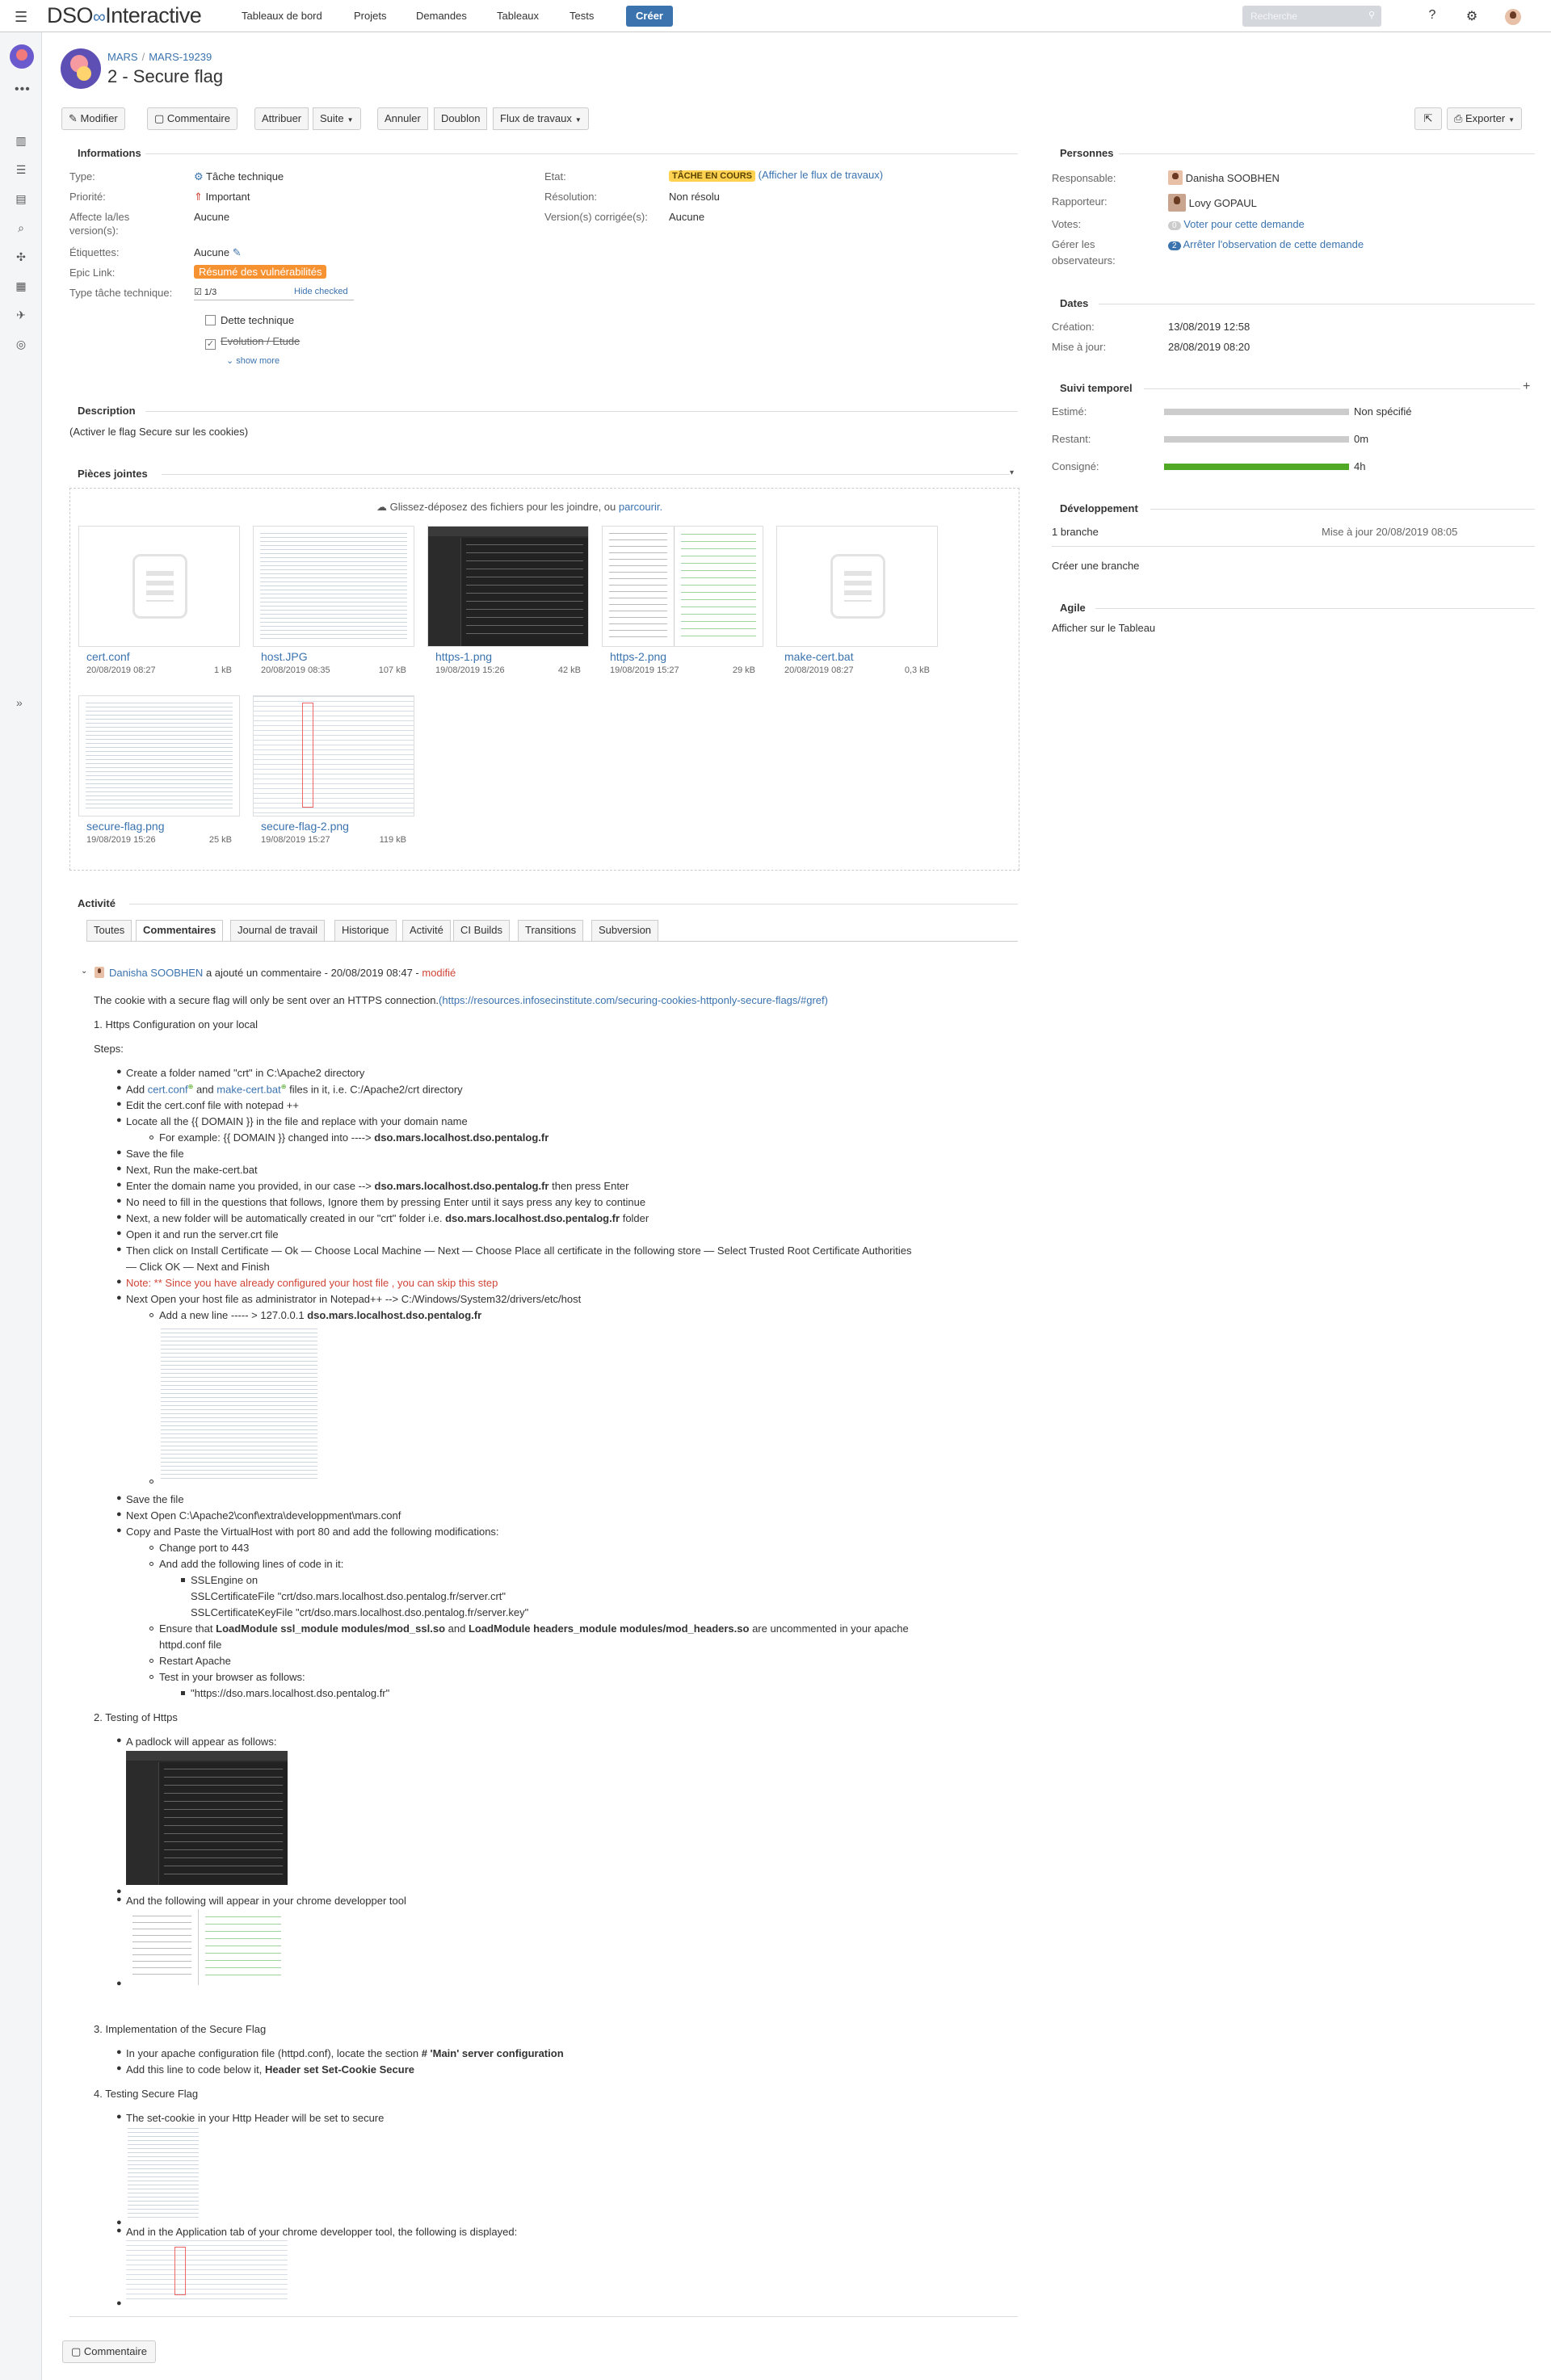 This screenshot has height=2380, width=1551. Describe the element at coordinates (109, 2351) in the screenshot. I see `add-comment-button: ▢ Commentaire` at that location.